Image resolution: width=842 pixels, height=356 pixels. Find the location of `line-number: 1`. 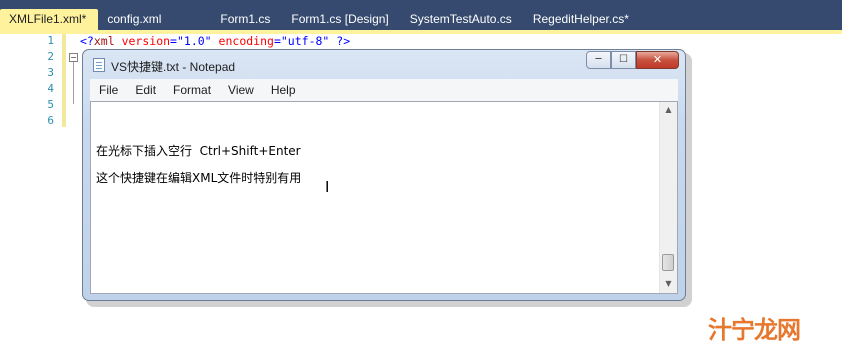

line-number: 1 is located at coordinates (50, 40).